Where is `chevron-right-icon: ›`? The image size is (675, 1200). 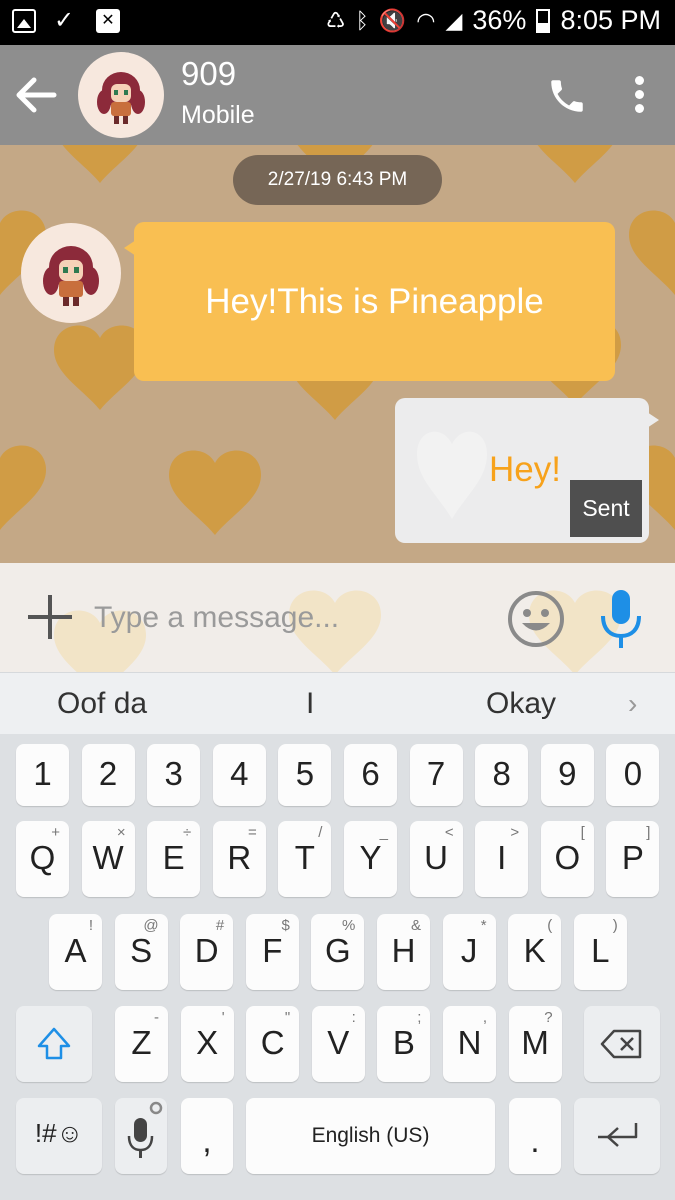
chevron-right-icon: › is located at coordinates (632, 704).